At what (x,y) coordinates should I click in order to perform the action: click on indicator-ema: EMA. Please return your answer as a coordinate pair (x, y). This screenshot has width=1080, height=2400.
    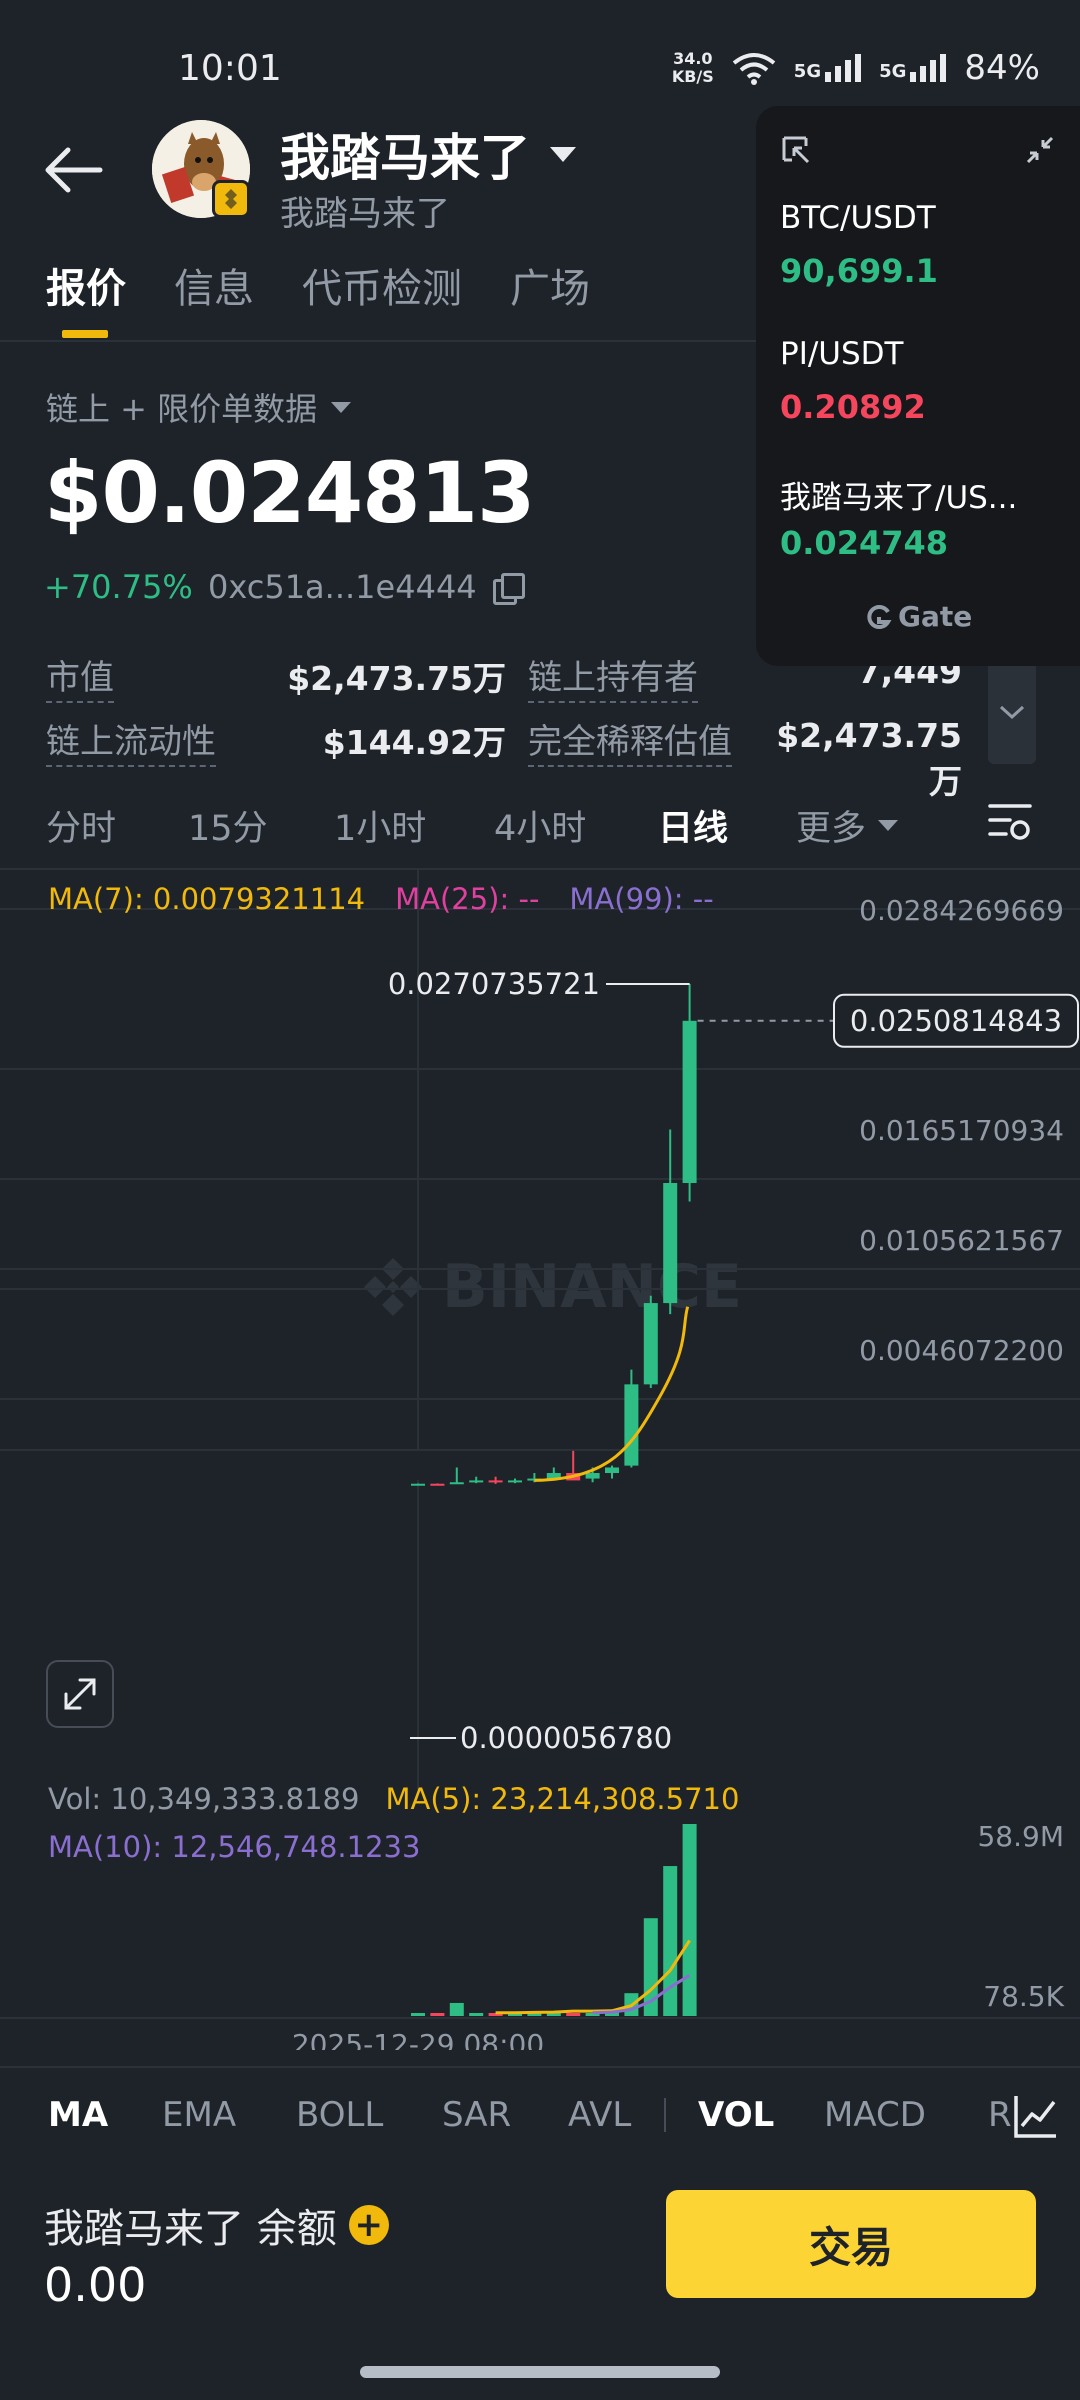
    Looking at the image, I should click on (229, 2115).